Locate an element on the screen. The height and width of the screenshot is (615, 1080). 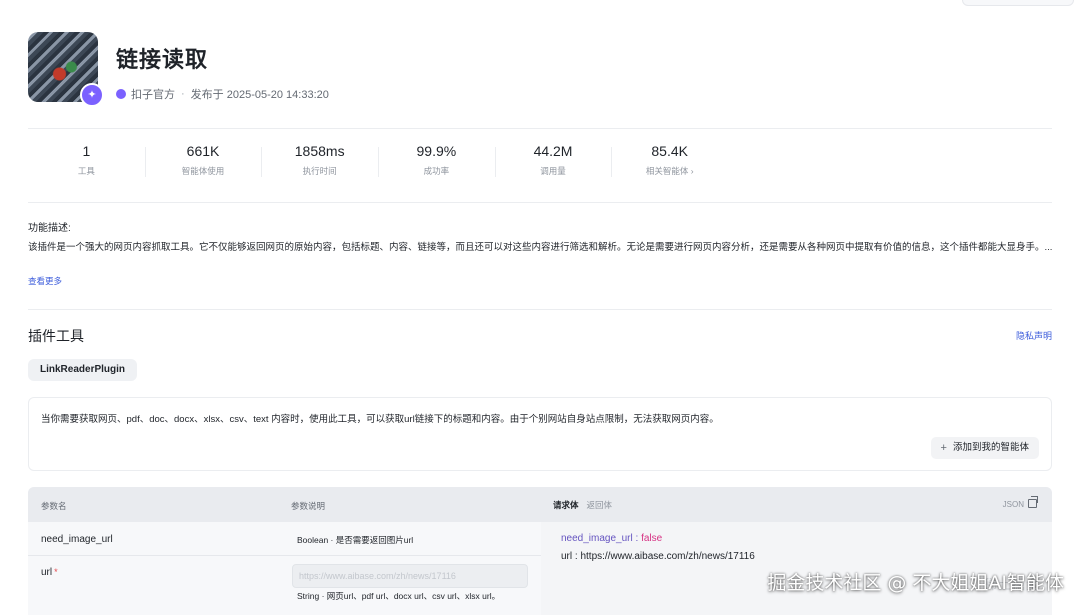
title-block: 链接读取 扣子官方 · 发布于 2025-05-20 14:33:20 is located at coordinates (222, 67).